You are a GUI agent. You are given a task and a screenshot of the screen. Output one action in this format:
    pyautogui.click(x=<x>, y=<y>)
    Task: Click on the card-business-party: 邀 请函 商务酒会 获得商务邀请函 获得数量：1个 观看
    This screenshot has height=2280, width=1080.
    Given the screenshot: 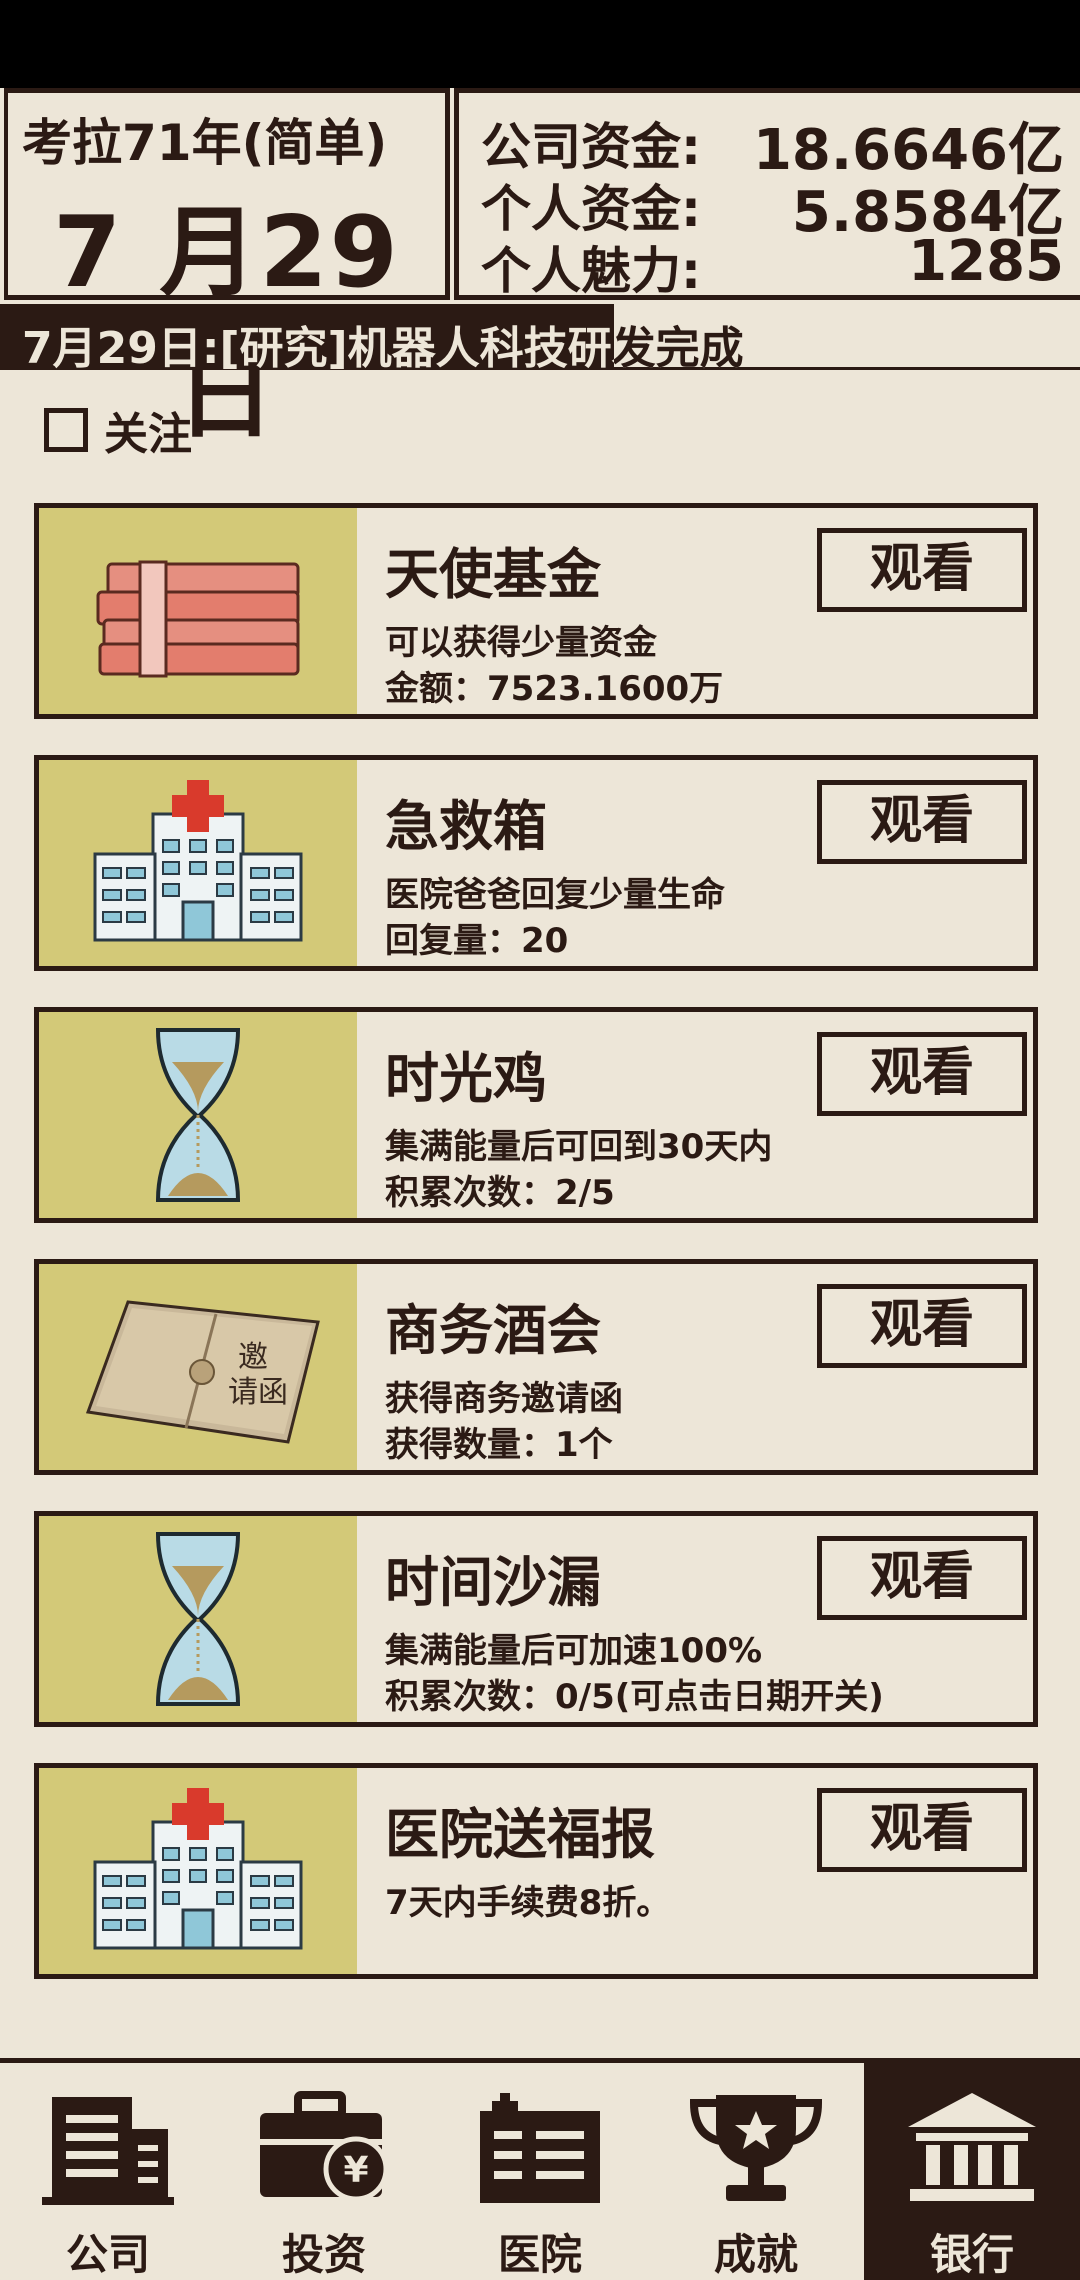 What is the action you would take?
    pyautogui.click(x=536, y=1367)
    